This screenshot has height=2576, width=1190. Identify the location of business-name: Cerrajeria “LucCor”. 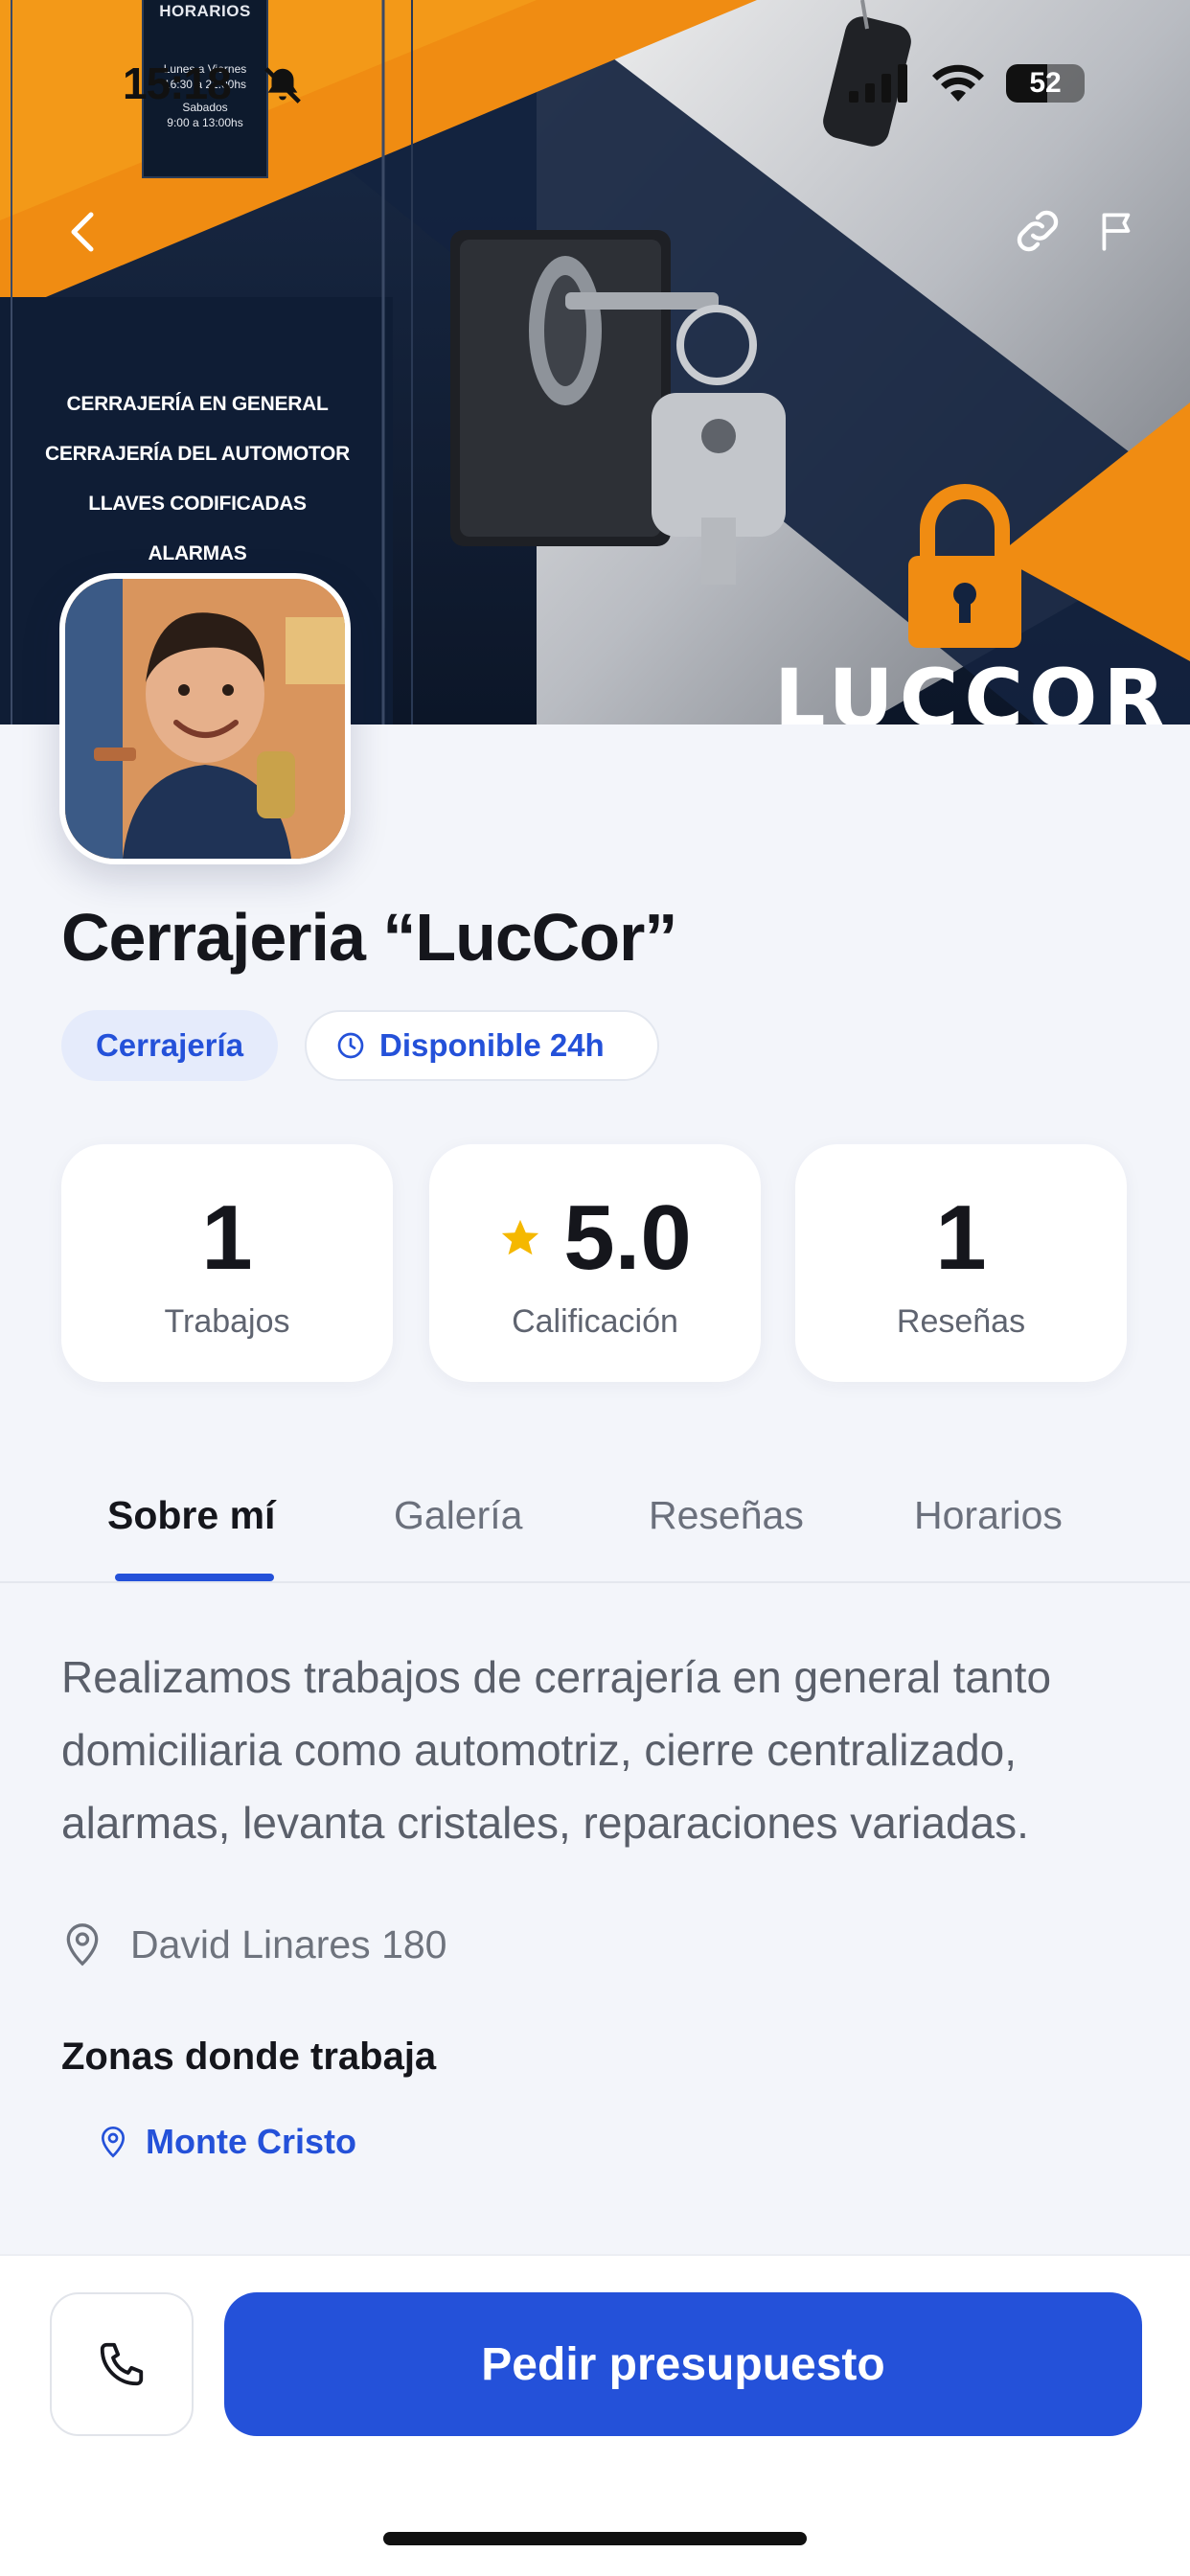
(369, 937).